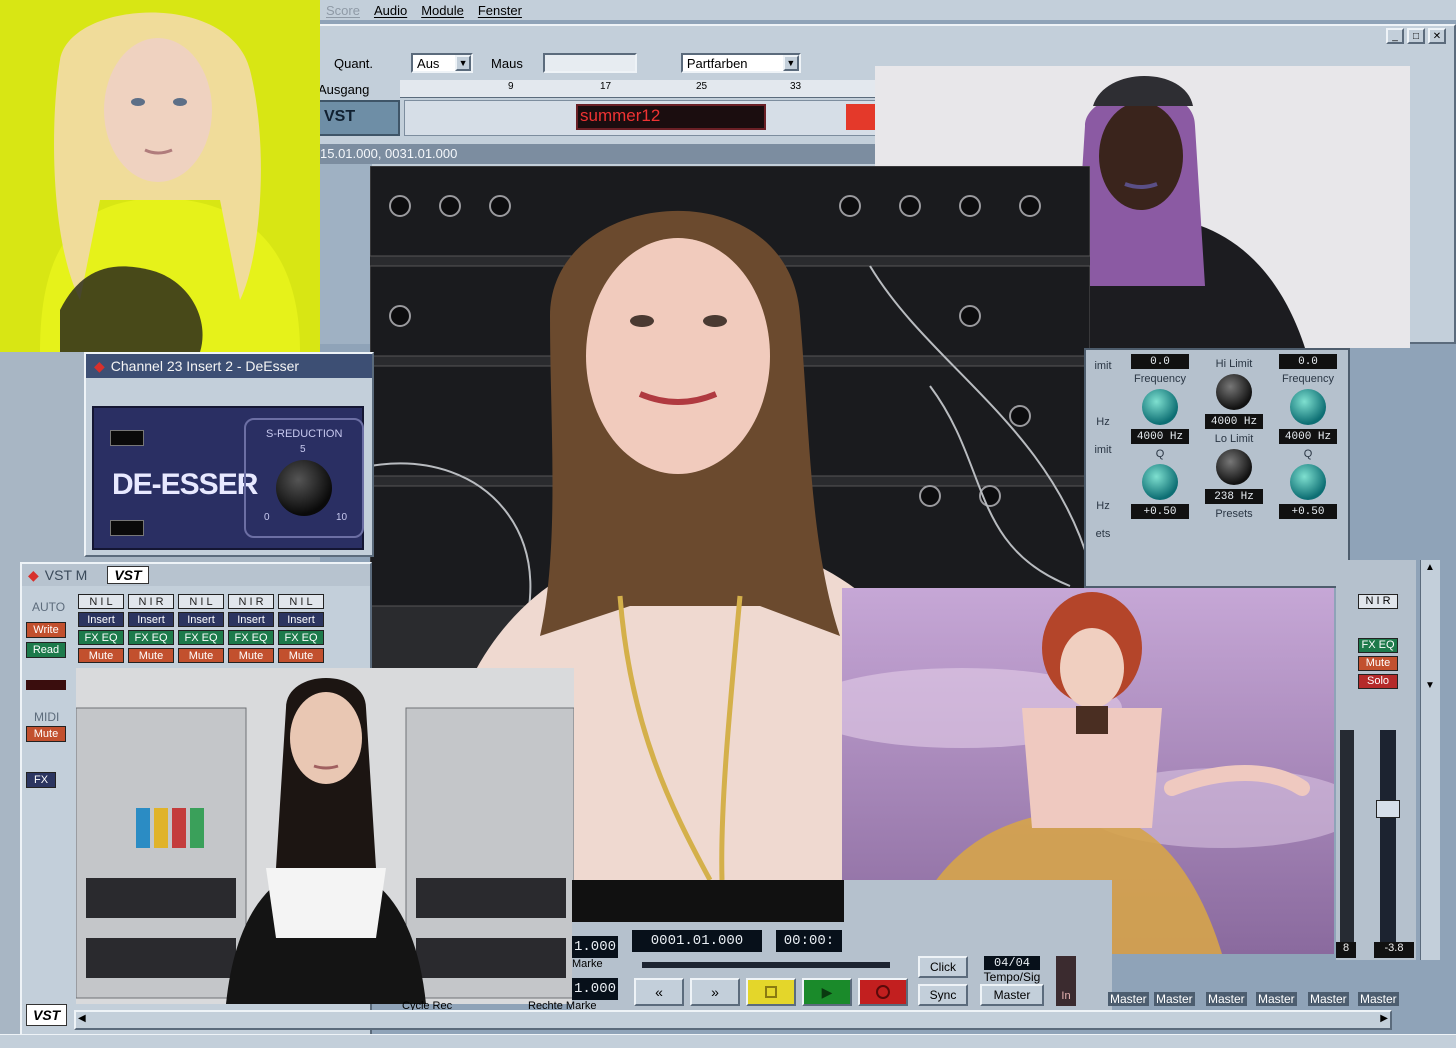 The height and width of the screenshot is (1048, 1456). What do you see at coordinates (766, 965) in the screenshot?
I see `song-position-slider` at bounding box center [766, 965].